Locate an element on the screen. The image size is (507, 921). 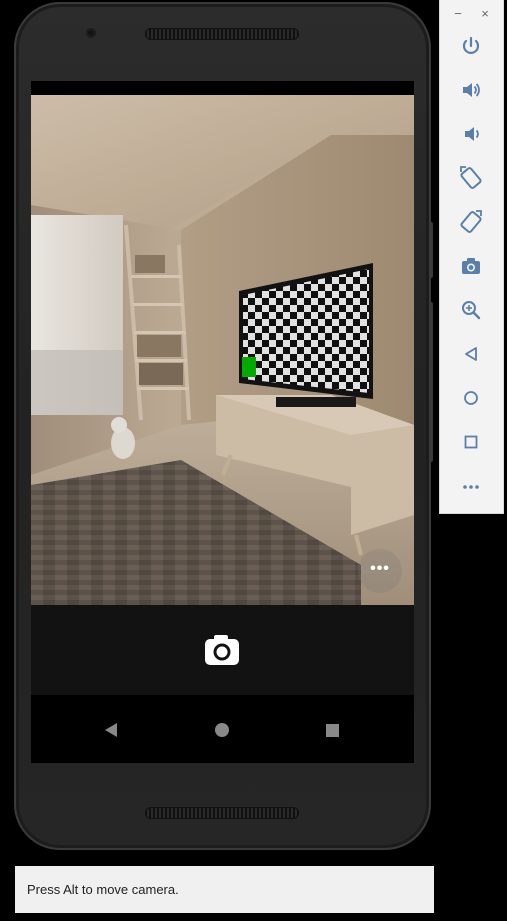
nav-recents-button is located at coordinates (332, 730).